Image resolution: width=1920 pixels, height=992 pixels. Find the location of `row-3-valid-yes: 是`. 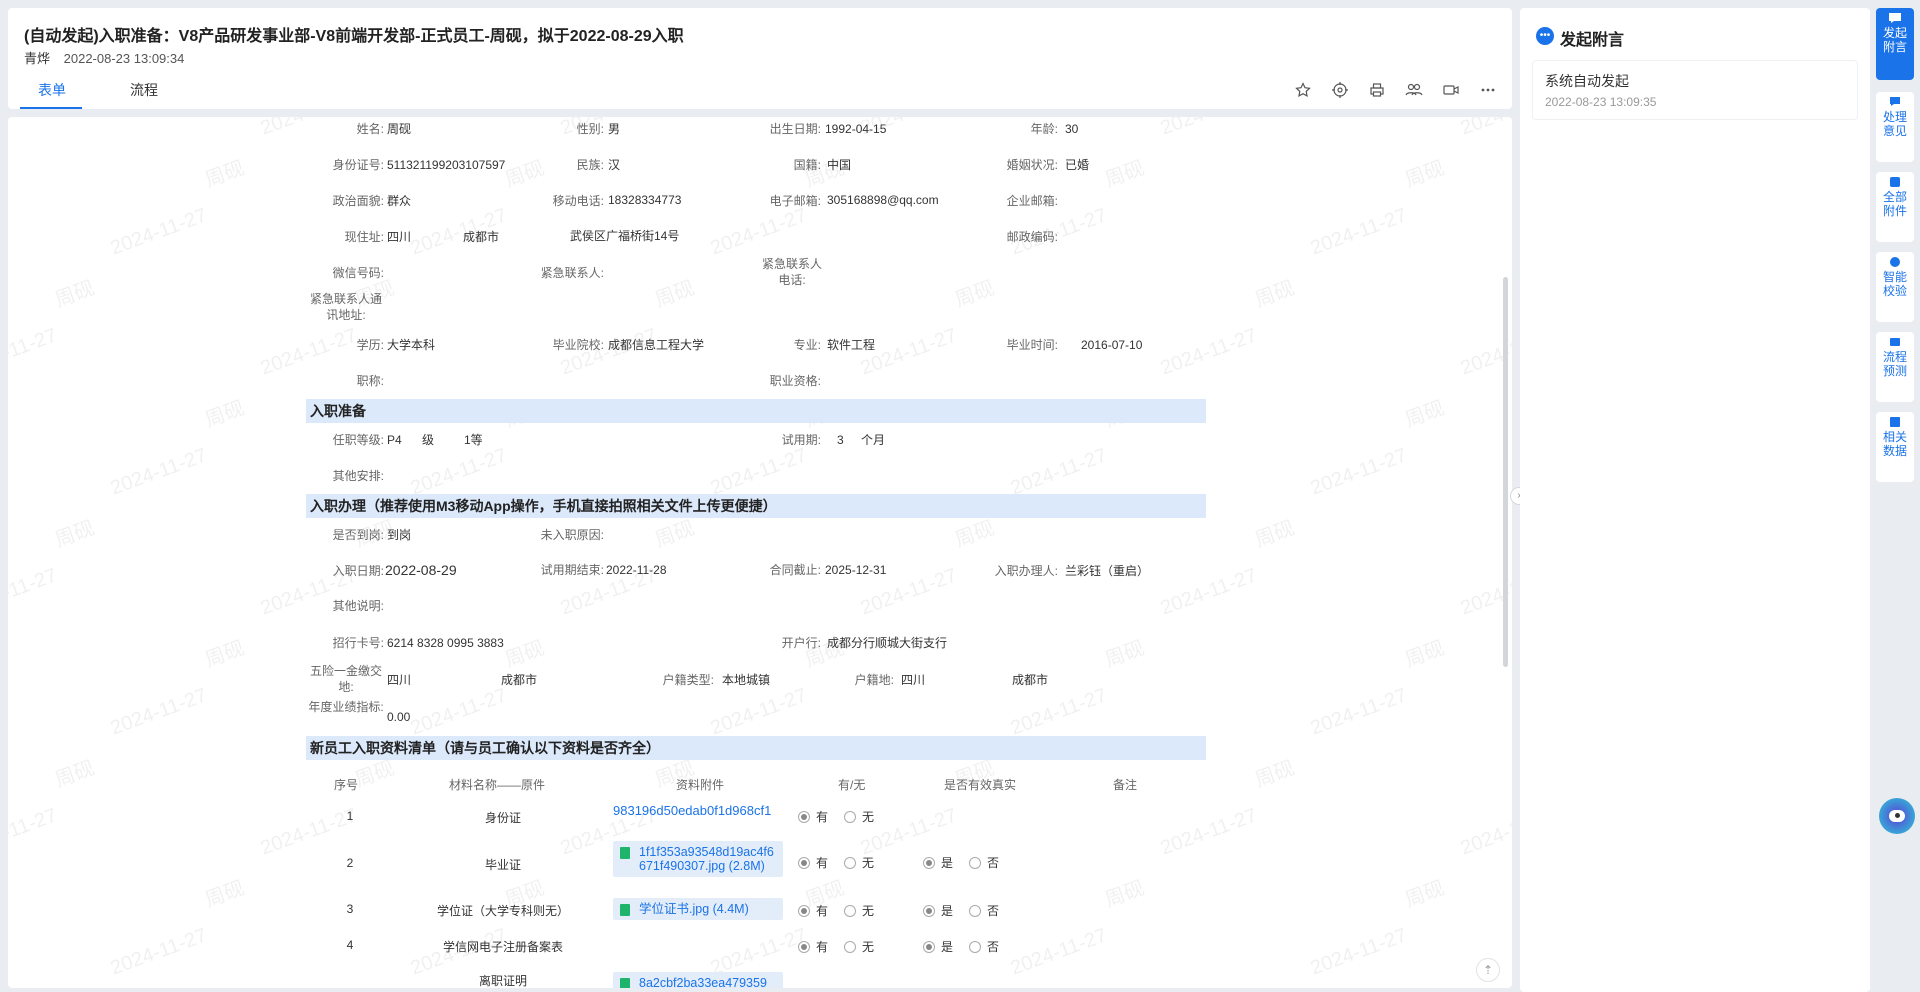

row-3-valid-yes: 是 is located at coordinates (938, 910).